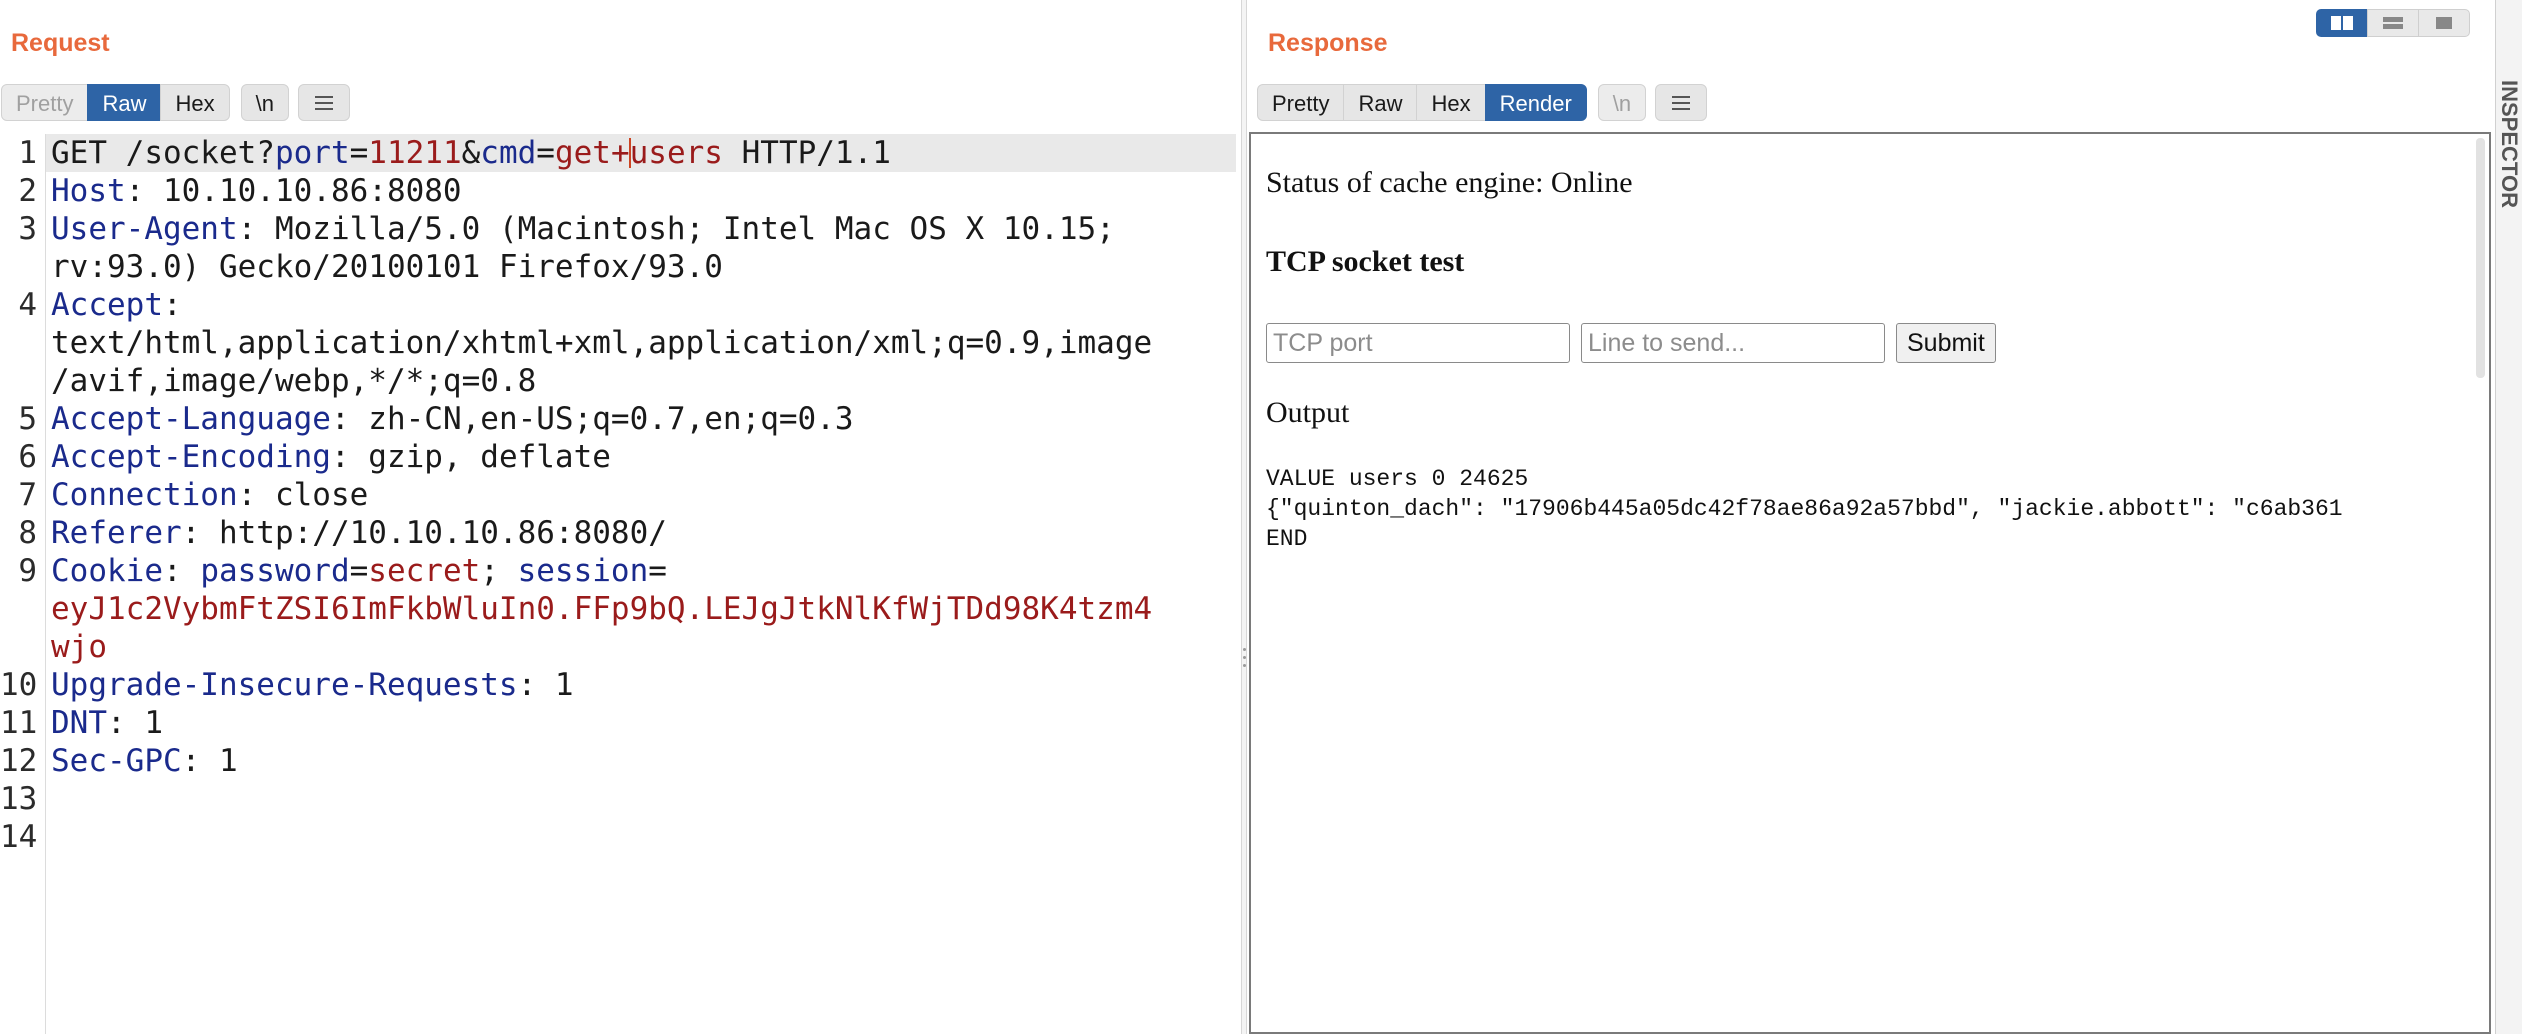 This screenshot has width=2522, height=1034. I want to click on cookie-session-value: wjo, so click(79, 647).